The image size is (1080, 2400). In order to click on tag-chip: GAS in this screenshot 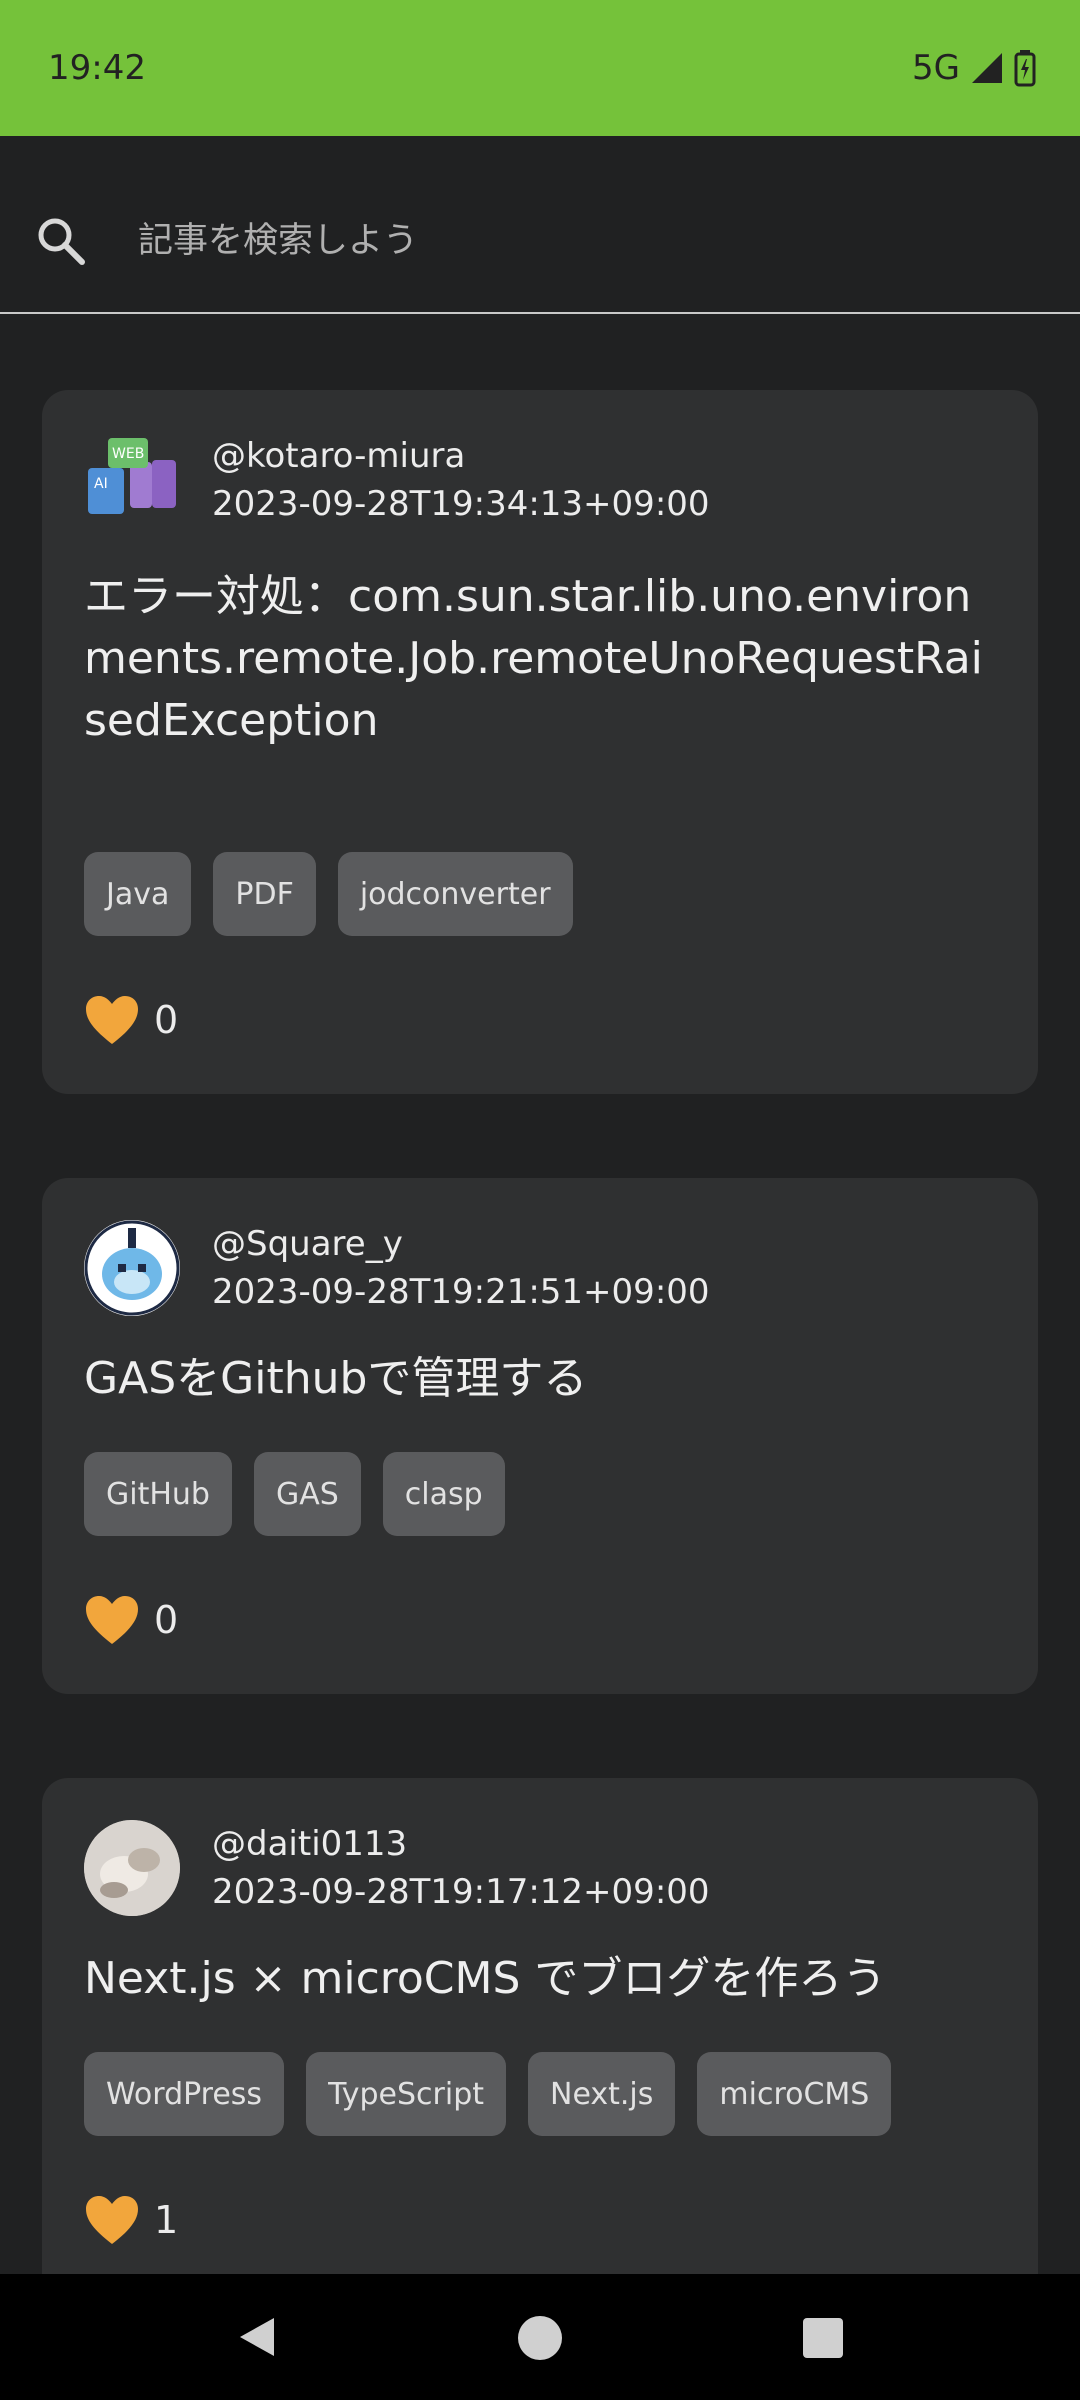, I will do `click(307, 1494)`.